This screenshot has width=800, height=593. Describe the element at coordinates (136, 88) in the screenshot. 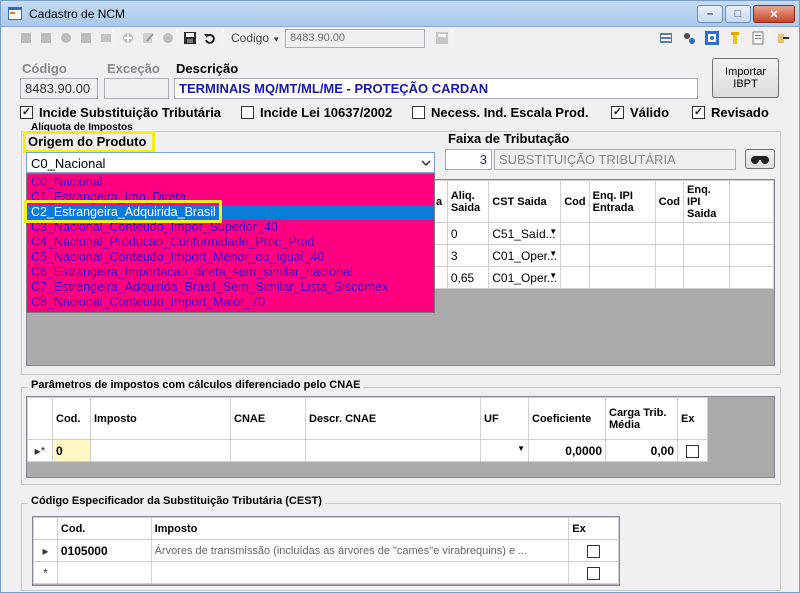

I see `excecao-field` at that location.